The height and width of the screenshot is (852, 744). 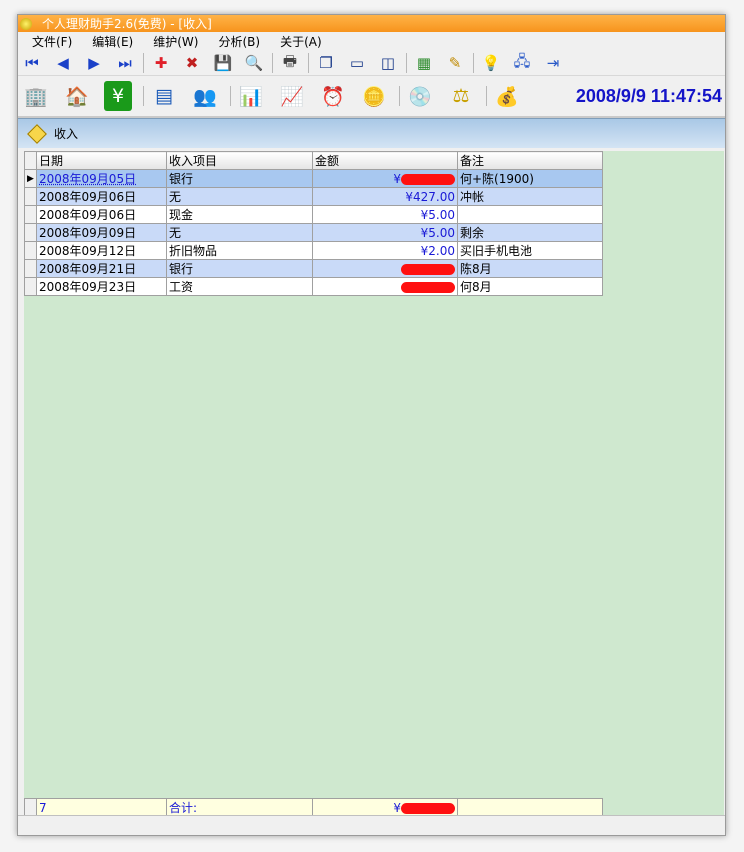 What do you see at coordinates (223, 63) in the screenshot?
I see `save-icon: 💾` at bounding box center [223, 63].